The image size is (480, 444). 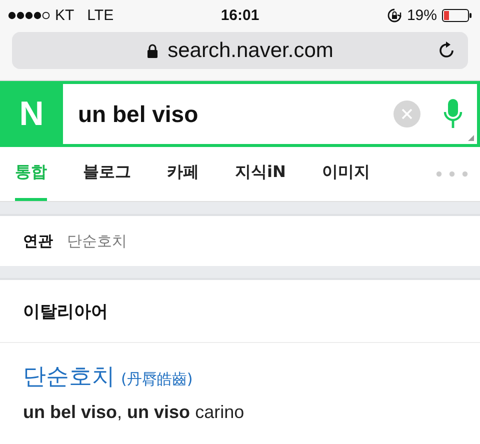 What do you see at coordinates (452, 174) in the screenshot?
I see `more-icon` at bounding box center [452, 174].